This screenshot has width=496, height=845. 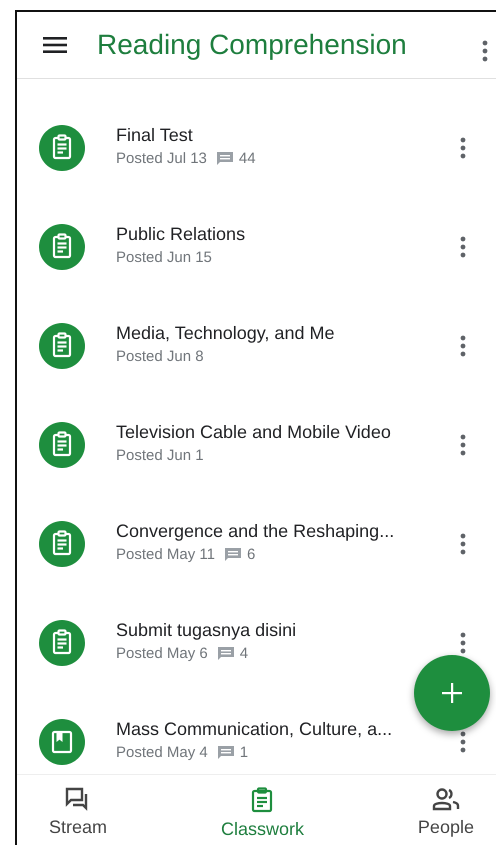 I want to click on posted-date: Posted Jun 1, so click(x=160, y=455).